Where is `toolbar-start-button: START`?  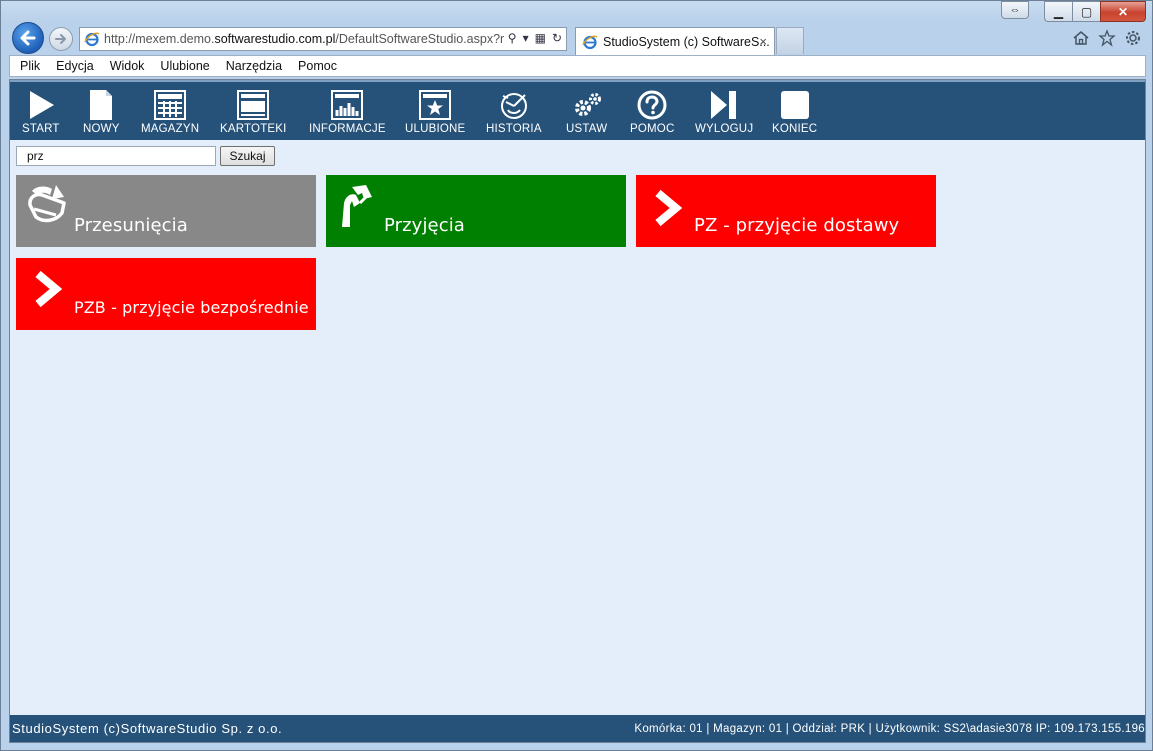 toolbar-start-button: START is located at coordinates (41, 112).